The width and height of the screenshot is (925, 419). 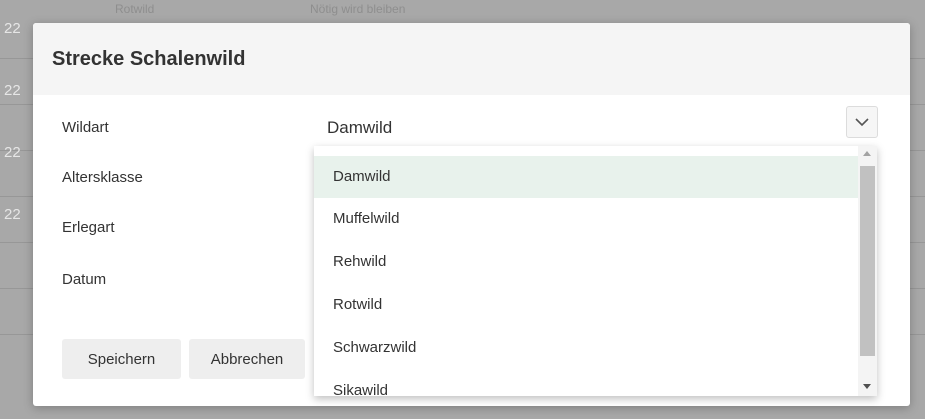 I want to click on scroll-up-icon, so click(x=867, y=153).